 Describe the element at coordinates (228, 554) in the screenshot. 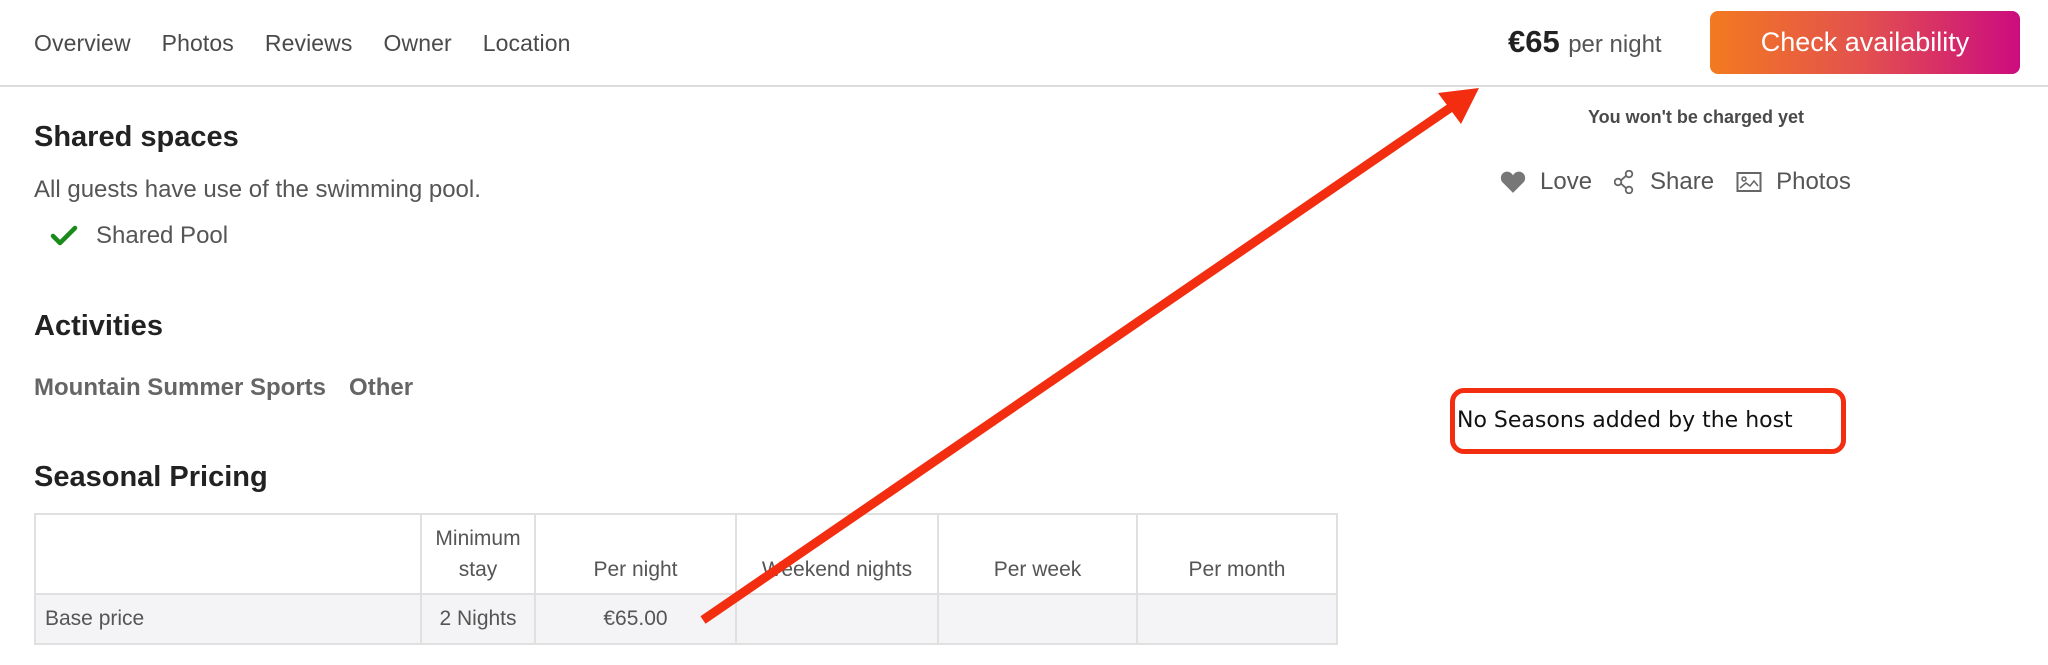

I see `header-cell-label` at that location.